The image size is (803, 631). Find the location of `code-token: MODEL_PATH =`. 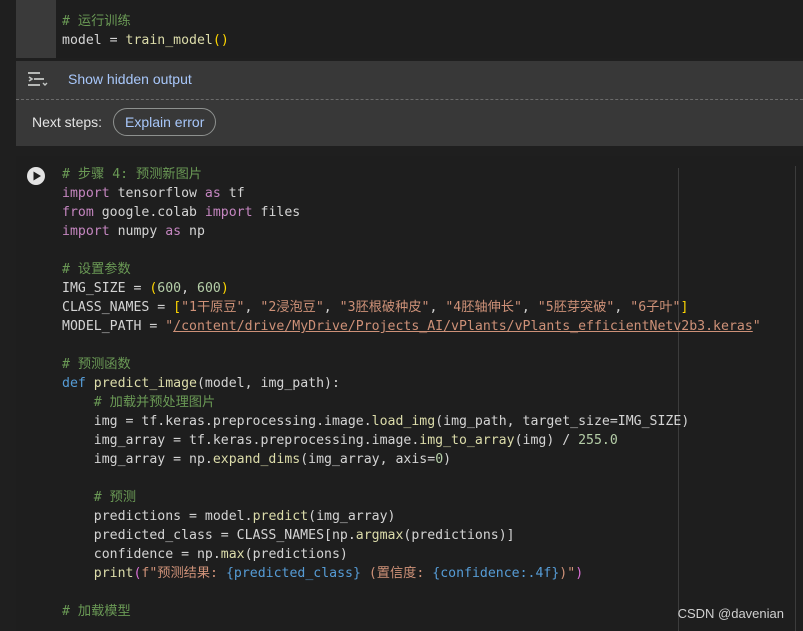

code-token: MODEL_PATH = is located at coordinates (114, 326).